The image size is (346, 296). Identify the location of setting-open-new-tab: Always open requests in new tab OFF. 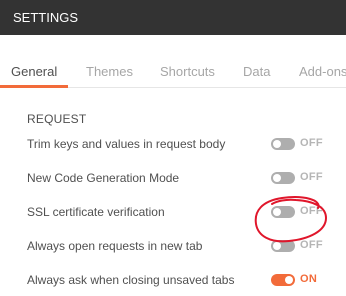
(173, 247).